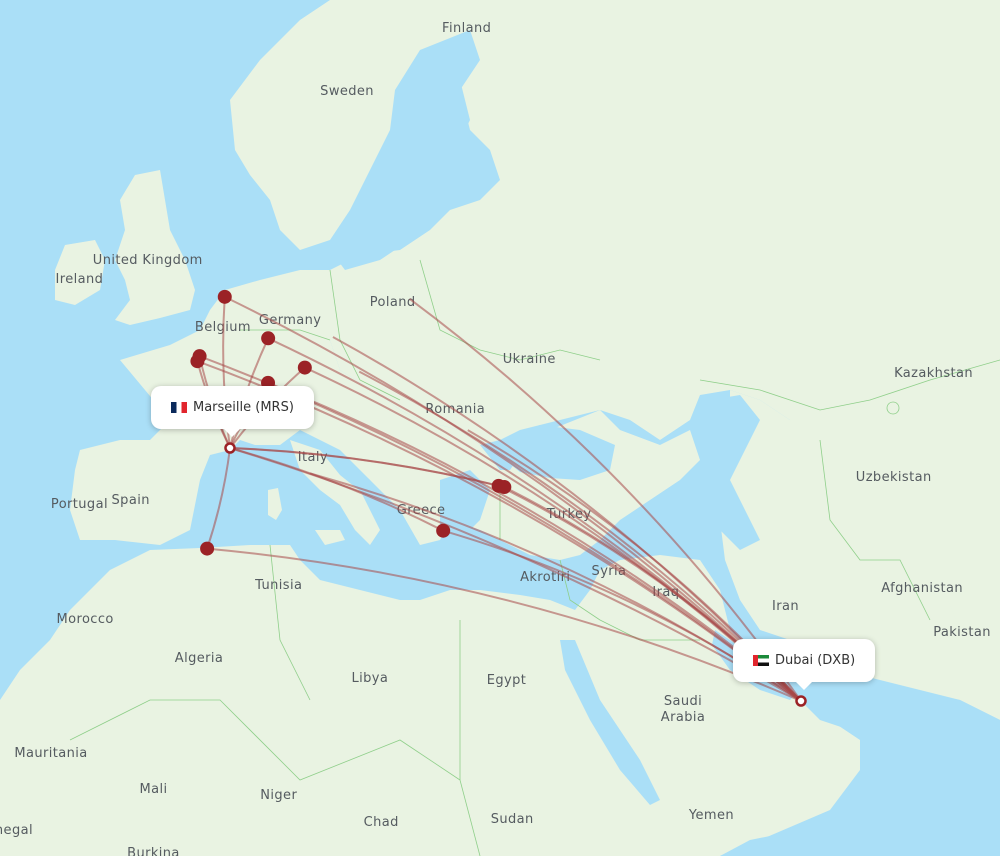  What do you see at coordinates (230, 448) in the screenshot?
I see `origin-airport-marker` at bounding box center [230, 448].